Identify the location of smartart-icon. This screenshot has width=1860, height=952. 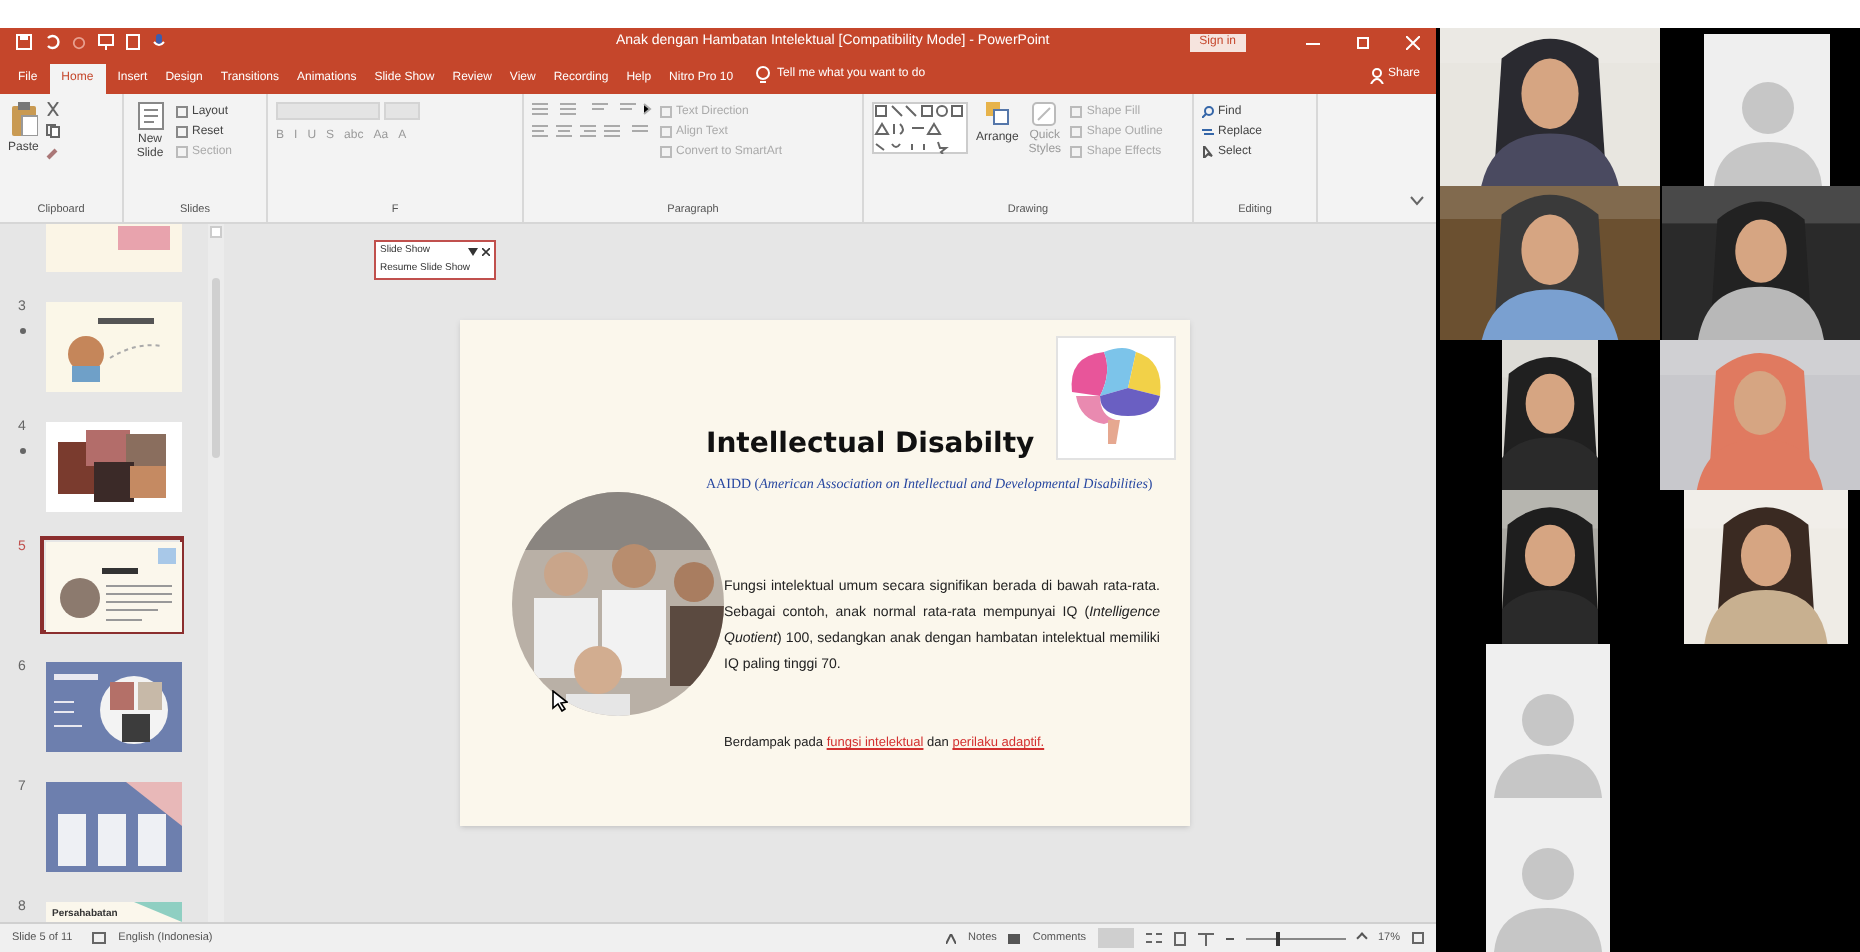
(666, 152).